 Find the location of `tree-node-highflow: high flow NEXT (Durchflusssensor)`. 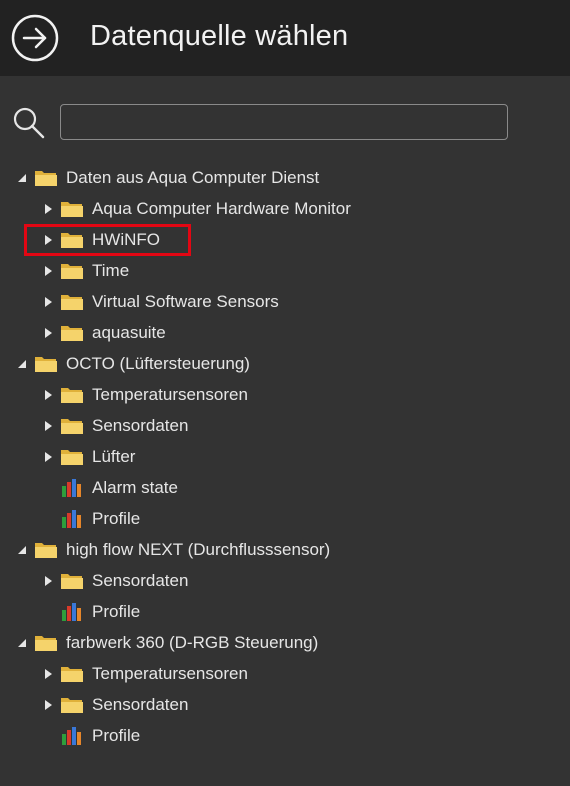

tree-node-highflow: high flow NEXT (Durchflusssensor) is located at coordinates (170, 549).